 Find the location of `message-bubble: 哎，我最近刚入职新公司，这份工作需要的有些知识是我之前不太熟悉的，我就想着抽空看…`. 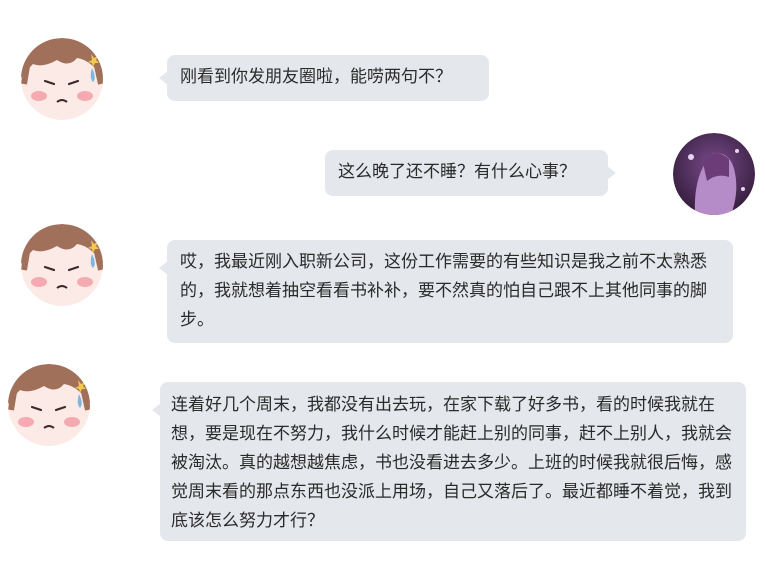

message-bubble: 哎，我最近刚入职新公司，这份工作需要的有些知识是我之前不太熟悉的，我就想着抽空看… is located at coordinates (446, 291).